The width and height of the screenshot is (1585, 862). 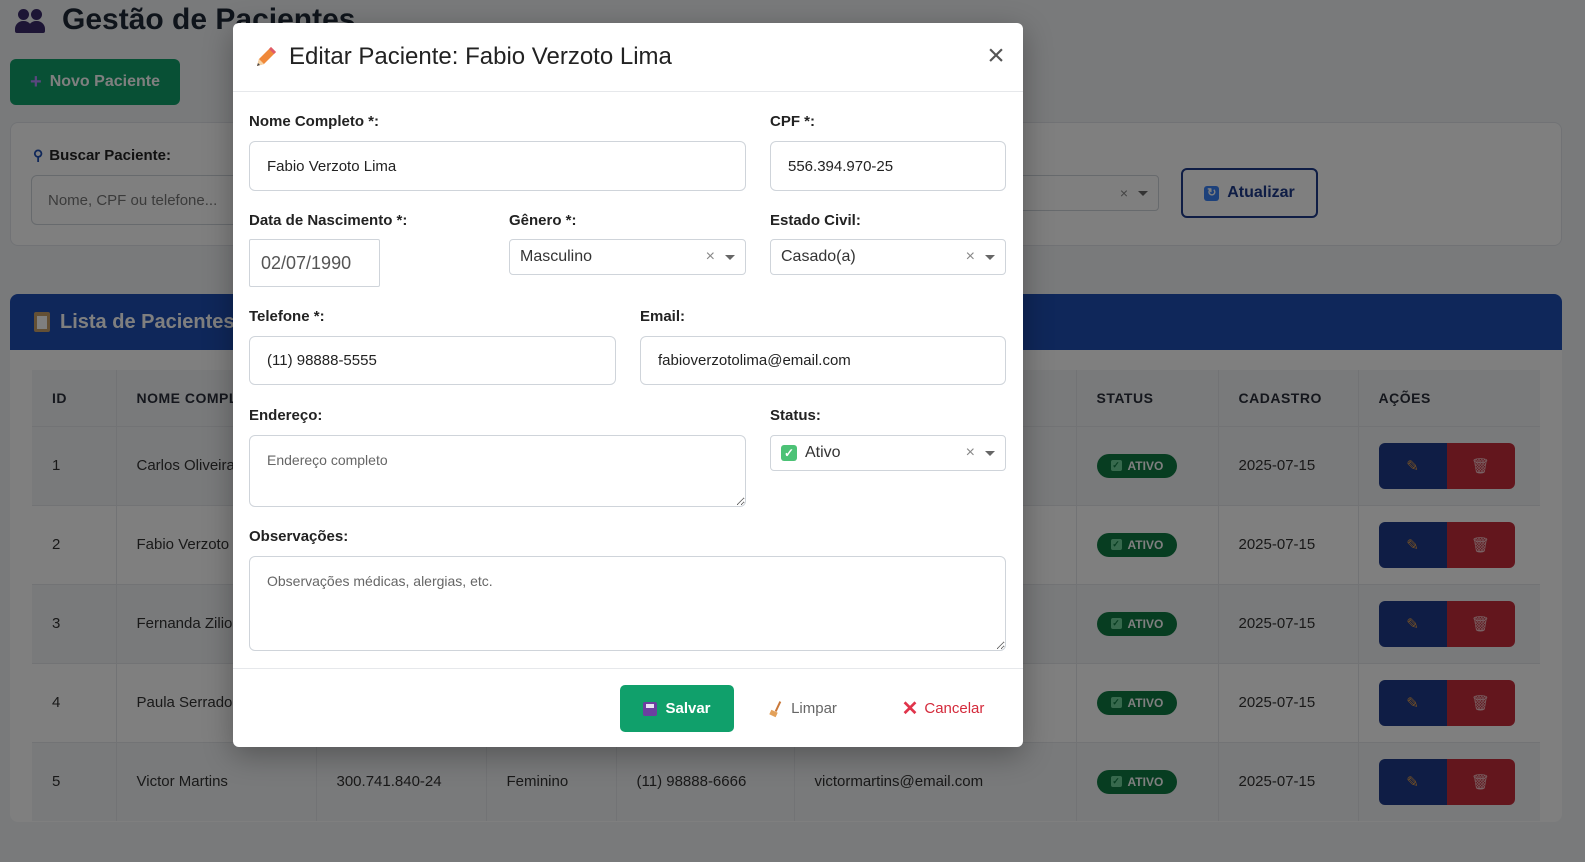 What do you see at coordinates (299, 536) in the screenshot?
I see `observacoes-label: Observações:` at bounding box center [299, 536].